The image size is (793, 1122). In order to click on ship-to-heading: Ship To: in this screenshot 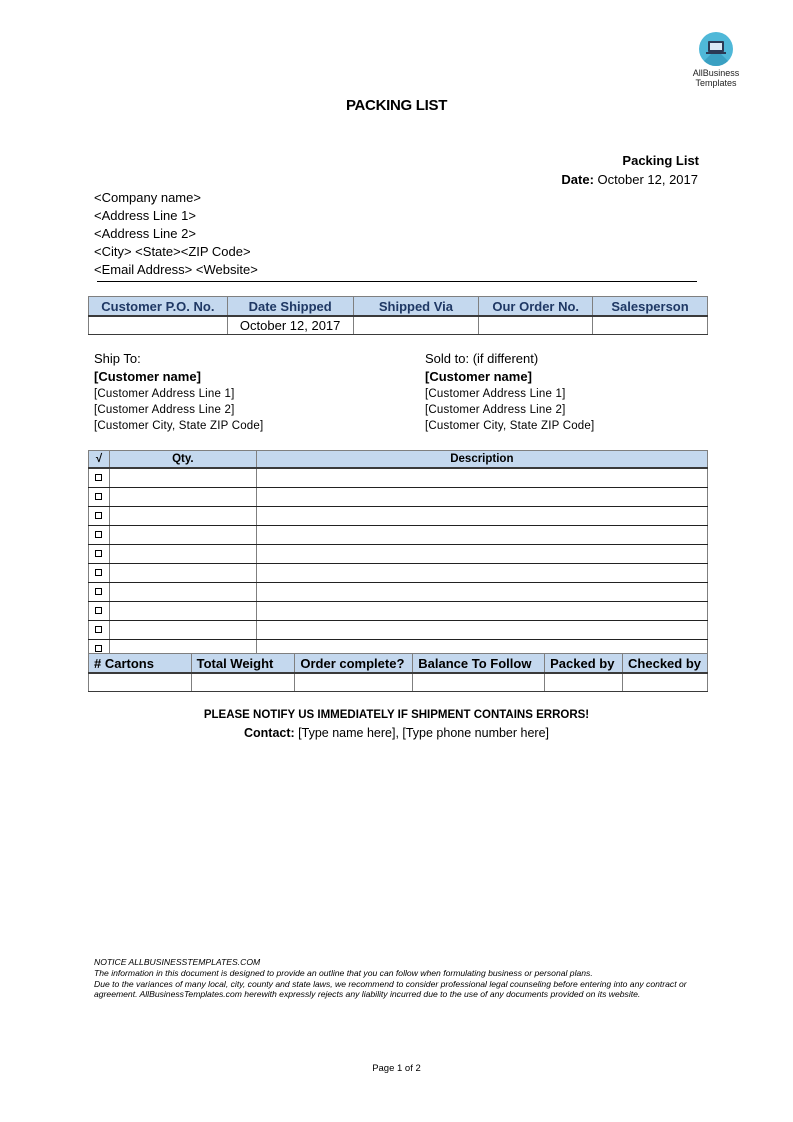, I will do `click(117, 358)`.